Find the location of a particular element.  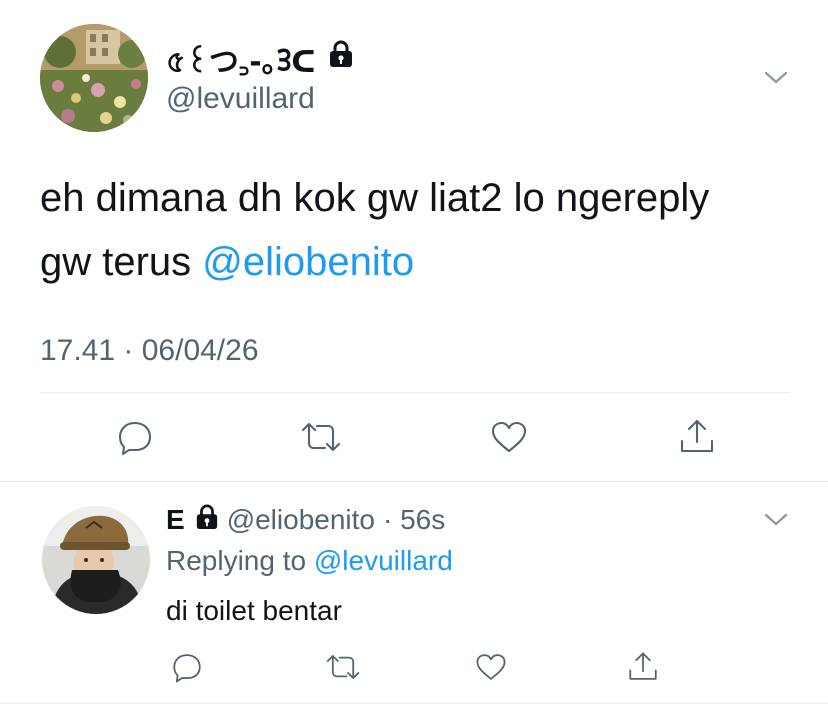

main-handle: @levuillard is located at coordinates (240, 99).